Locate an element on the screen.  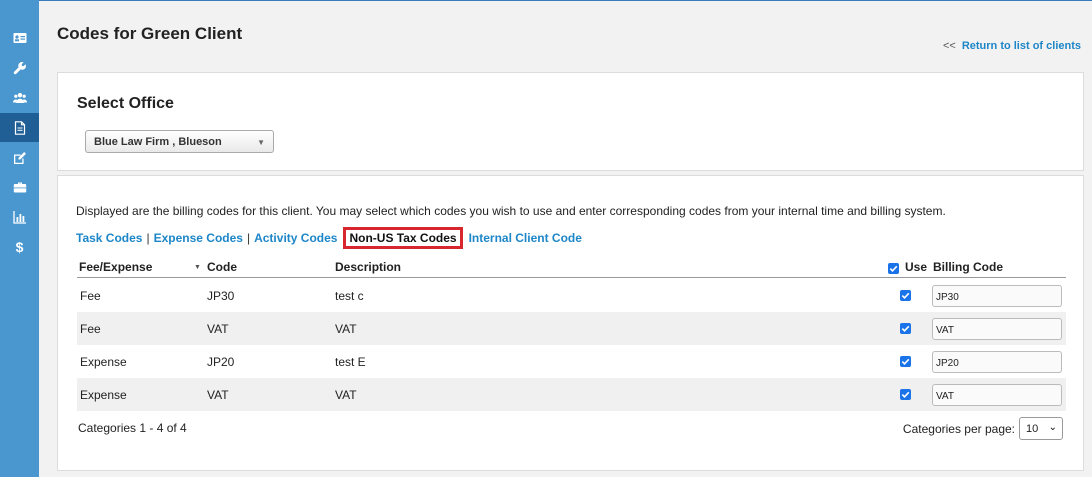
briefcase-icon is located at coordinates (19, 187).